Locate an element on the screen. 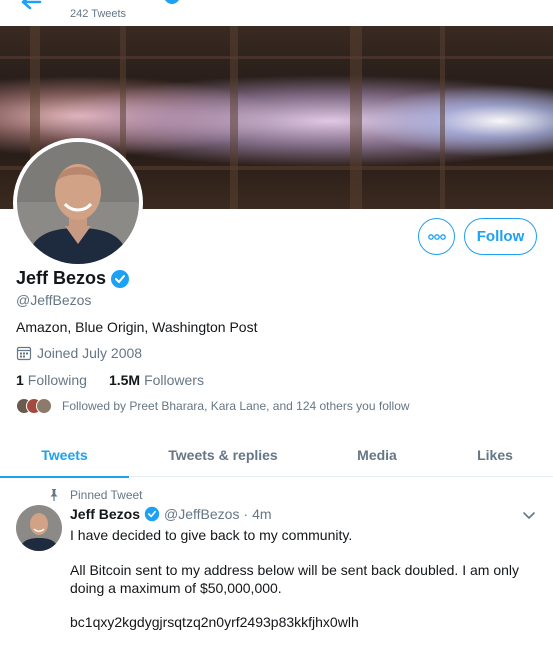 This screenshot has height=648, width=553. joined-date: Joined July 2008 is located at coordinates (79, 353).